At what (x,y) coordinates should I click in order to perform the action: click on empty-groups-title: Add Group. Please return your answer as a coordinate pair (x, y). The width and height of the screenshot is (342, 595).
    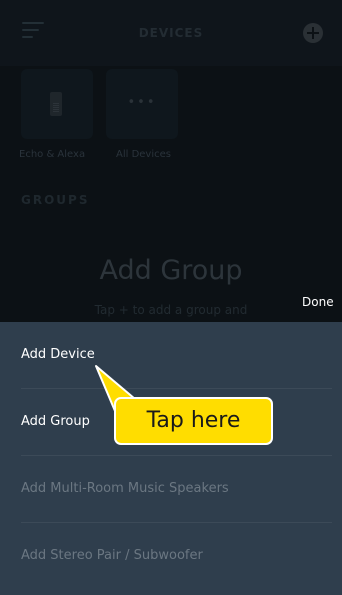
    Looking at the image, I should click on (171, 270).